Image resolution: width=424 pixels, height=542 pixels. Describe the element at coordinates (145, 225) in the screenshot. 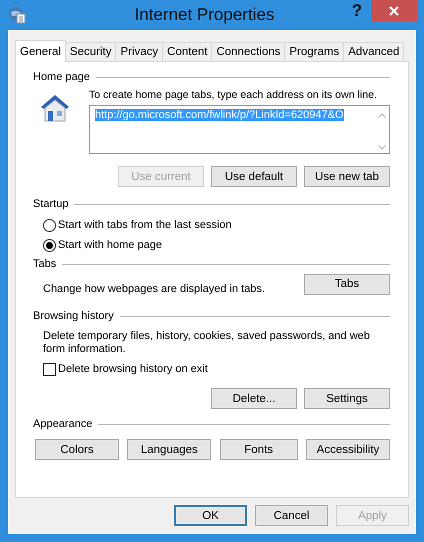

I see `radio-label: Start with tabs from the last session` at that location.